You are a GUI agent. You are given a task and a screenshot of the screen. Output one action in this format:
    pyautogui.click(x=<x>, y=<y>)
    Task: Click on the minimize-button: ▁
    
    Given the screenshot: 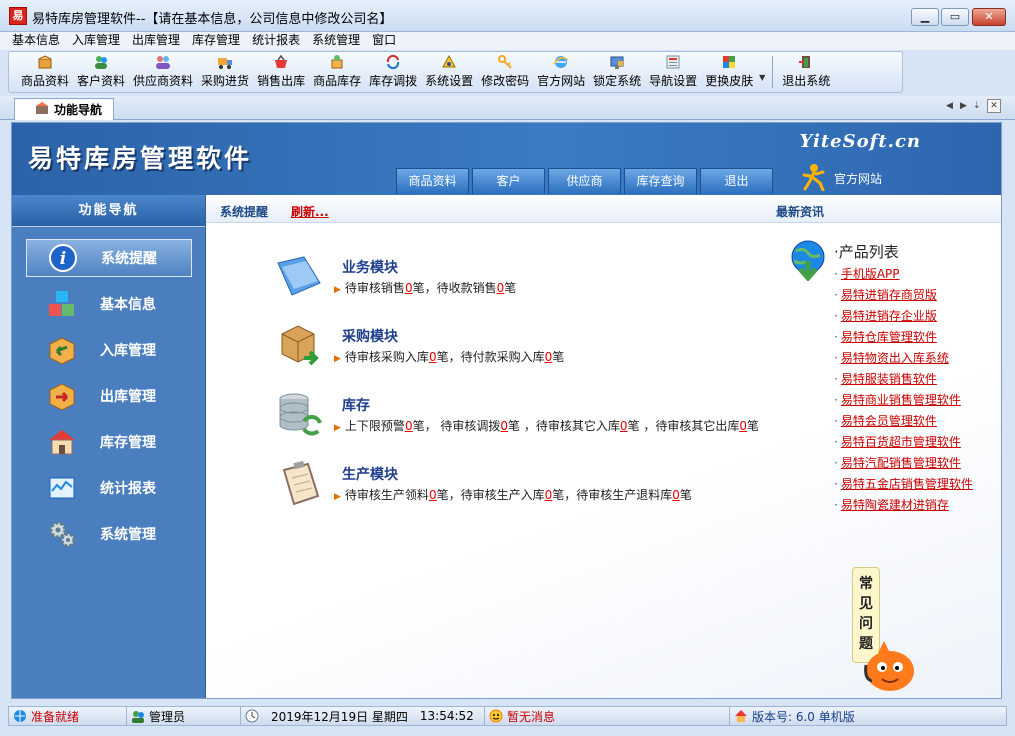 What is the action you would take?
    pyautogui.click(x=925, y=17)
    